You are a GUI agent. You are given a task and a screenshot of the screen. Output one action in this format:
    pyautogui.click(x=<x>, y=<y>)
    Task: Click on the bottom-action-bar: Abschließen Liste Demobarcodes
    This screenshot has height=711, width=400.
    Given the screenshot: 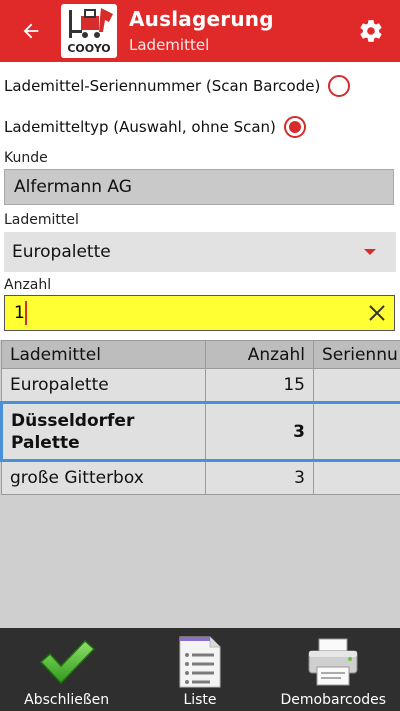 What is the action you would take?
    pyautogui.click(x=200, y=669)
    